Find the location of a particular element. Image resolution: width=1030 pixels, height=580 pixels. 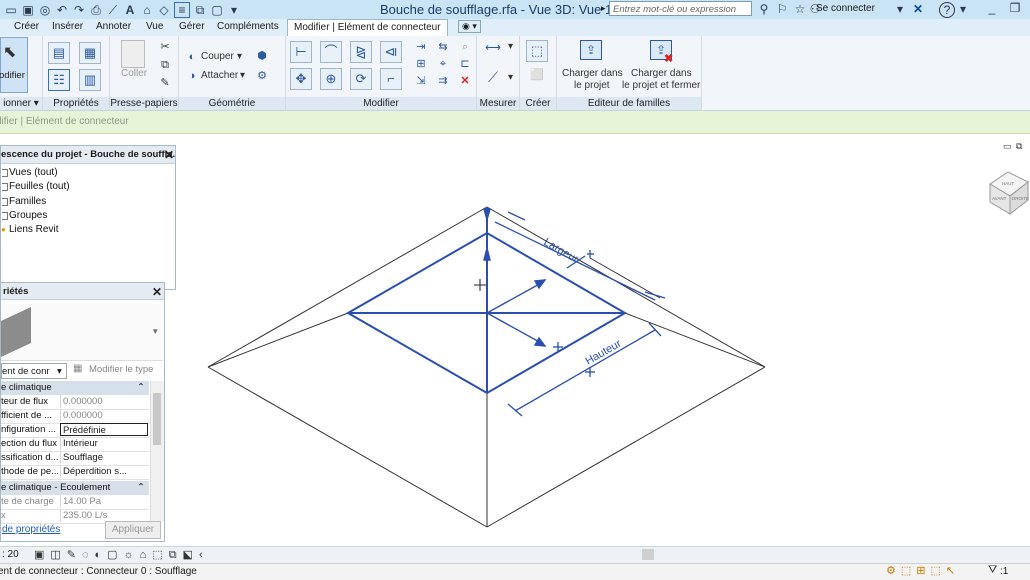

properties-scrollbar is located at coordinates (157, 451).